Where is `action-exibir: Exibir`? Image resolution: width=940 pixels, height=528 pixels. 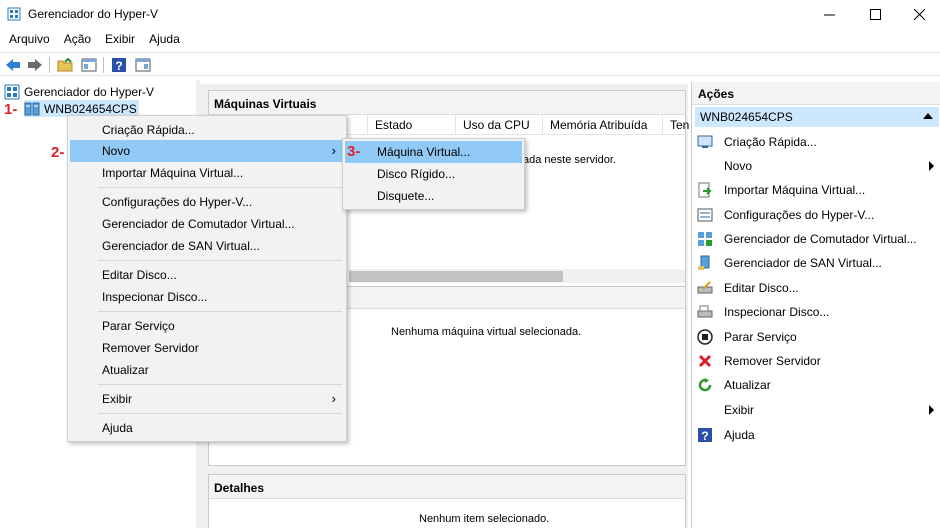 action-exibir: Exibir is located at coordinates (816, 410).